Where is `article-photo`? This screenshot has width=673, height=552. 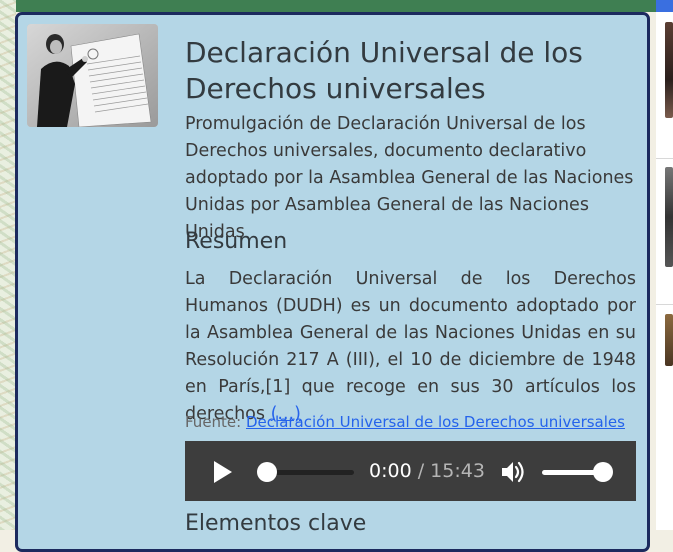 article-photo is located at coordinates (92, 75).